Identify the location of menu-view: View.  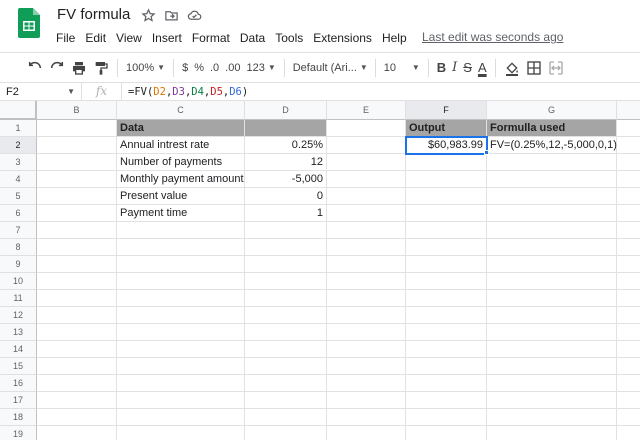
(129, 38).